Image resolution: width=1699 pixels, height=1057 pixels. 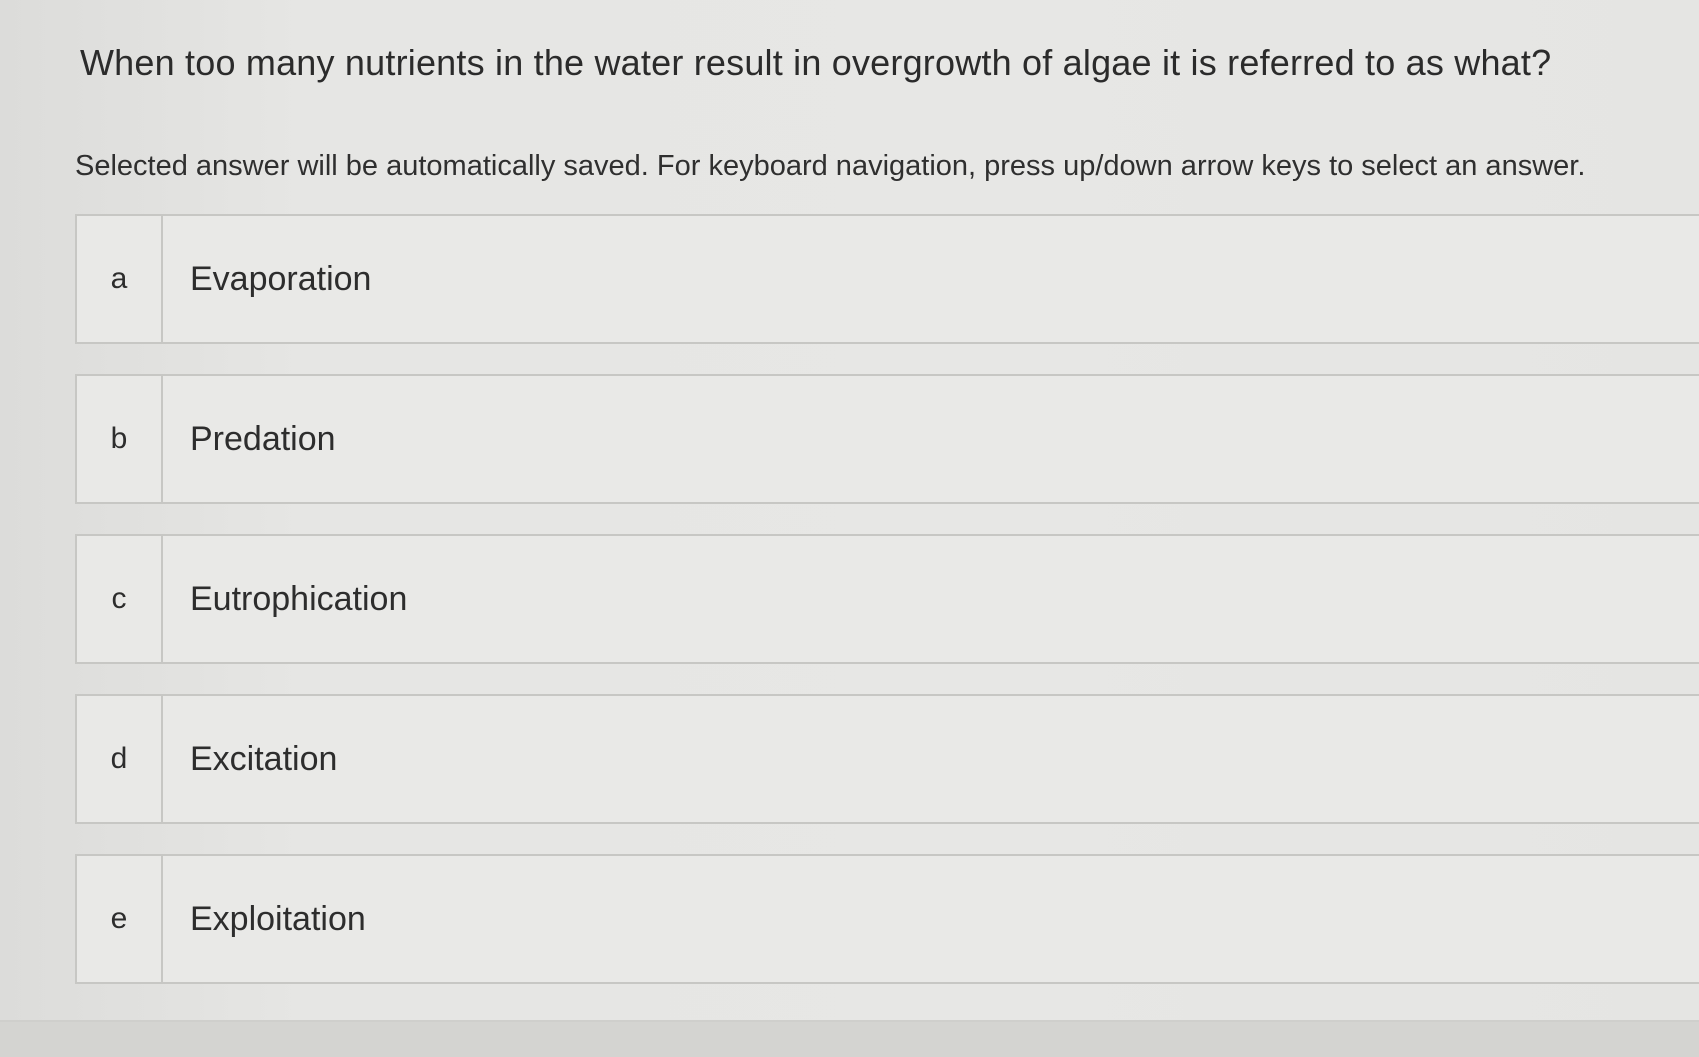 What do you see at coordinates (120, 919) in the screenshot?
I see `option-letter: e` at bounding box center [120, 919].